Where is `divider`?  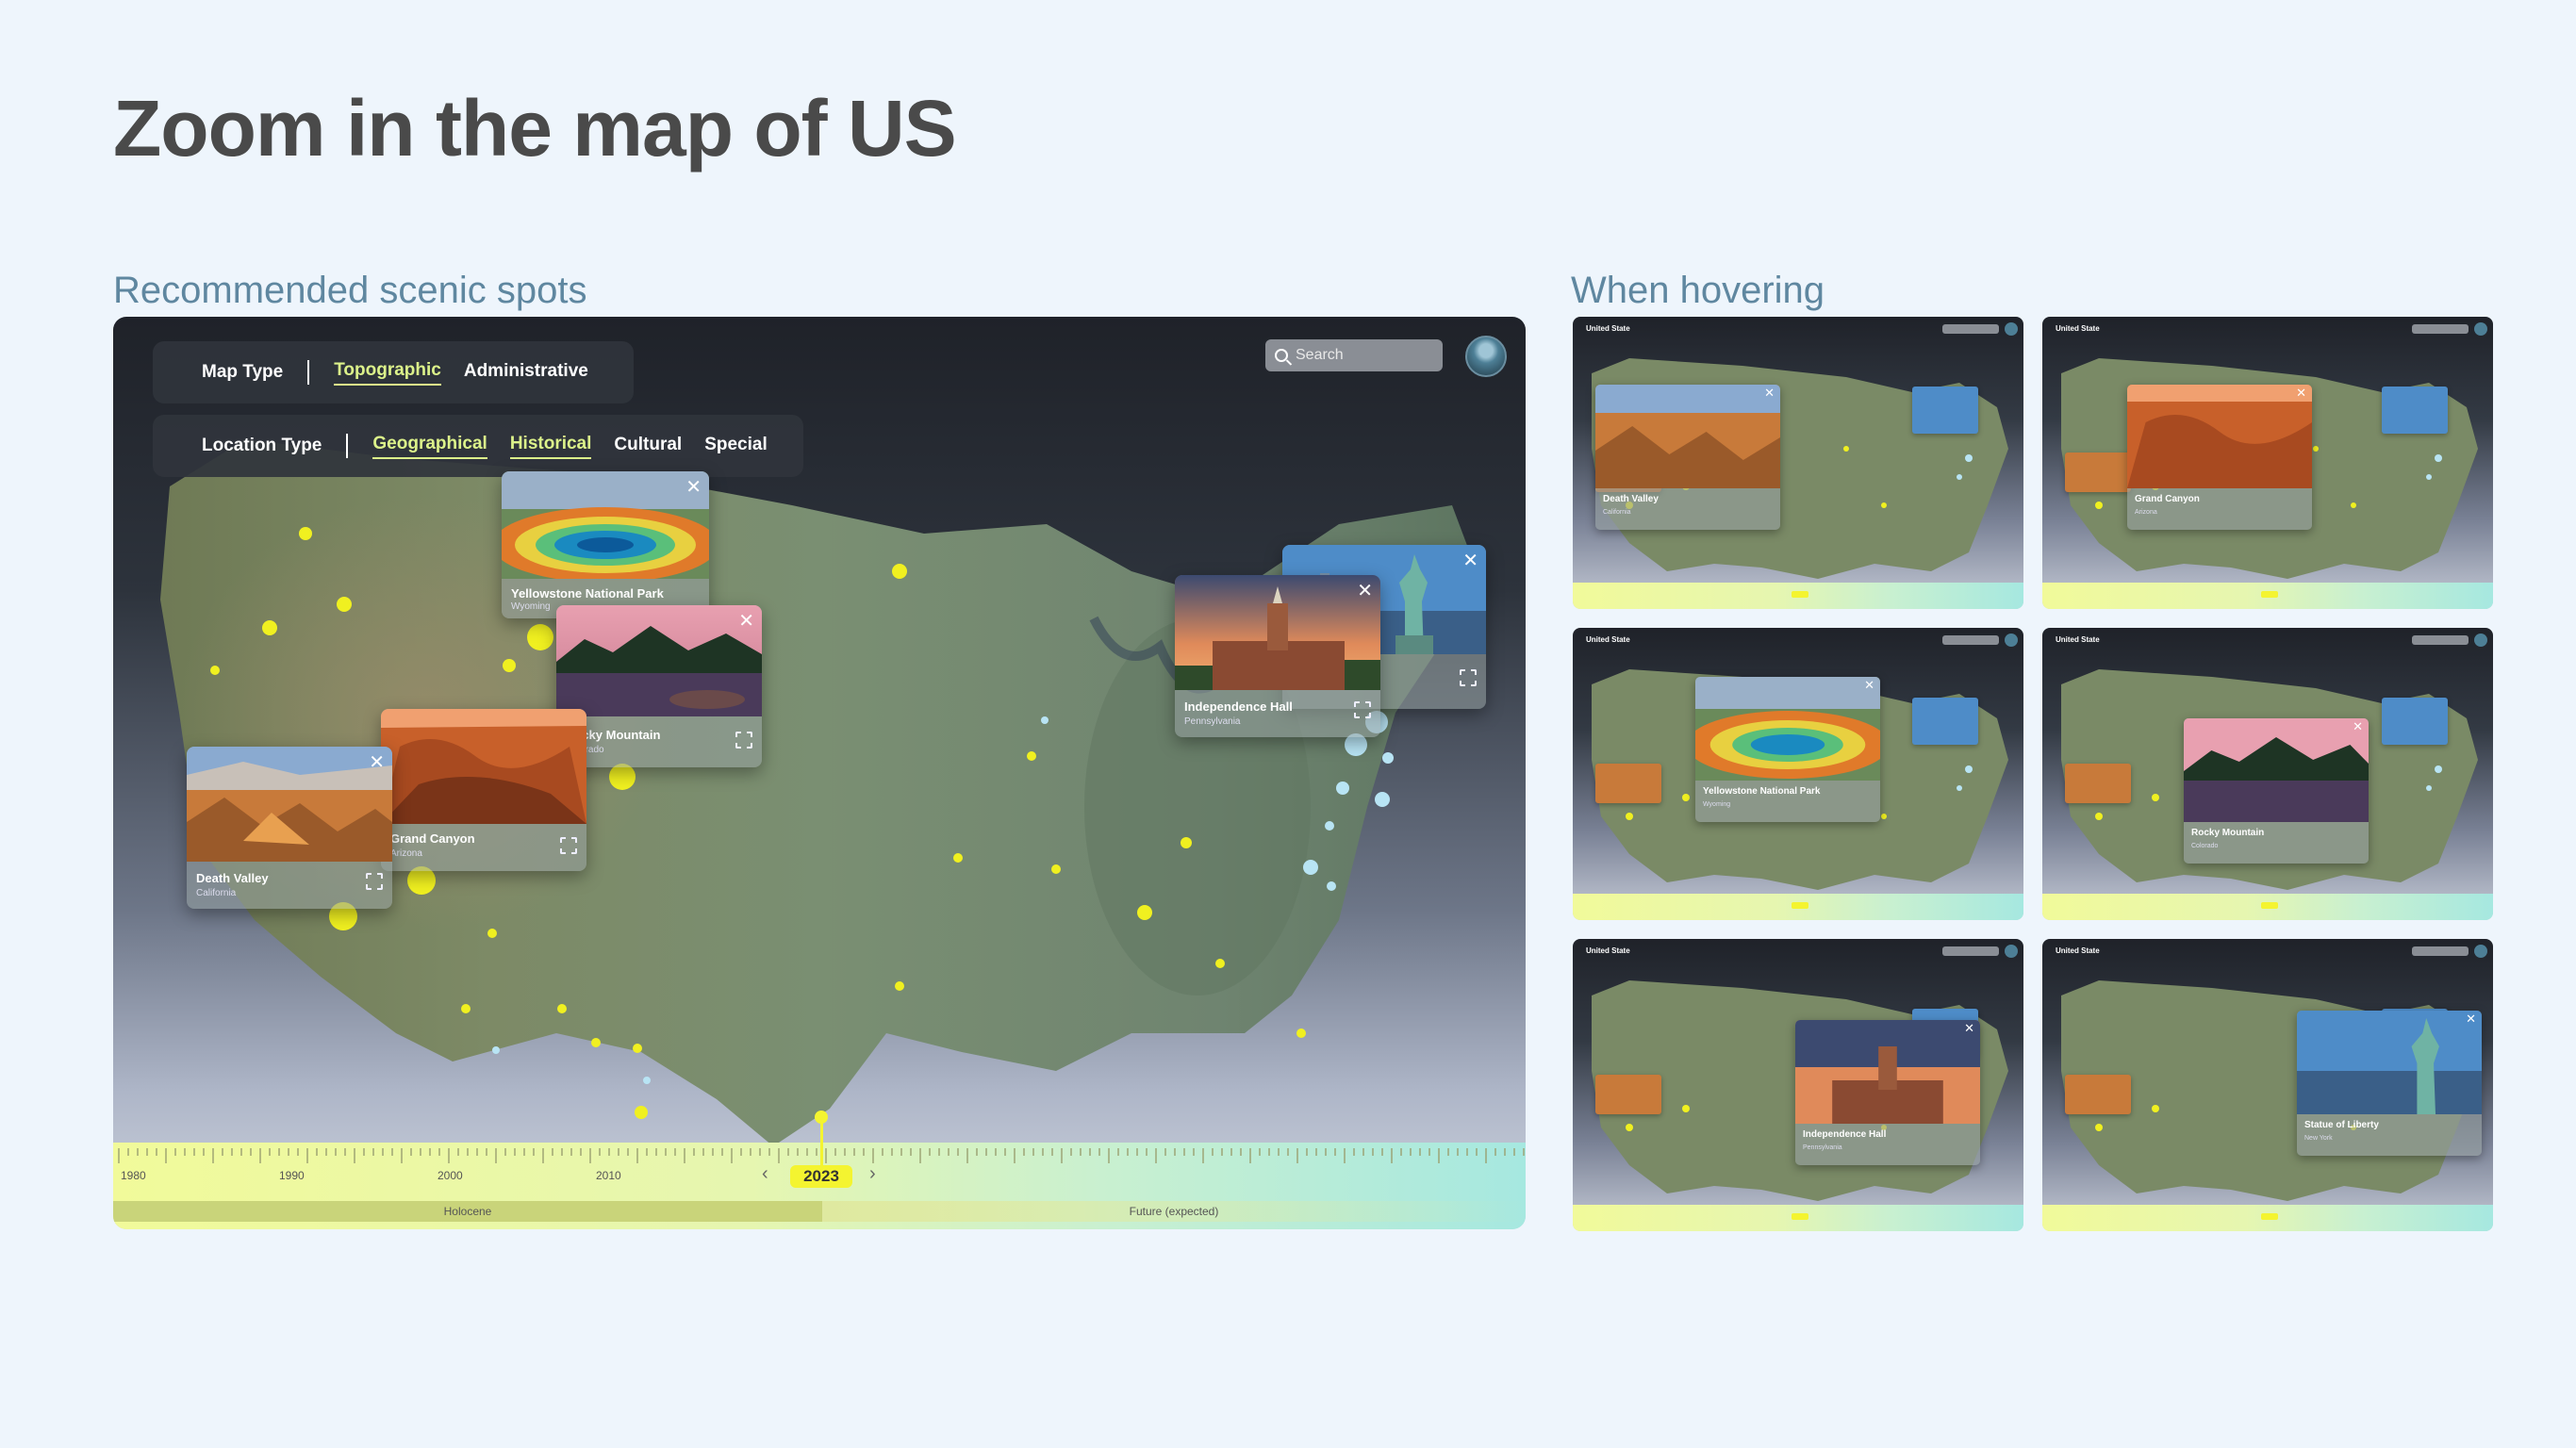
divider is located at coordinates (308, 372).